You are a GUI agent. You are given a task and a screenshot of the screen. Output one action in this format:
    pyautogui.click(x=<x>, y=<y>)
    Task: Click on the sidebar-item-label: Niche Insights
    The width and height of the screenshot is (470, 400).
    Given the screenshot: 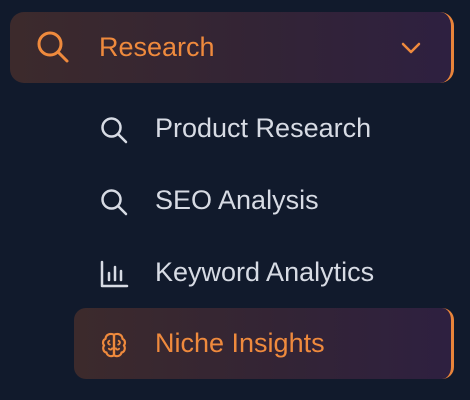 What is the action you would take?
    pyautogui.click(x=240, y=343)
    